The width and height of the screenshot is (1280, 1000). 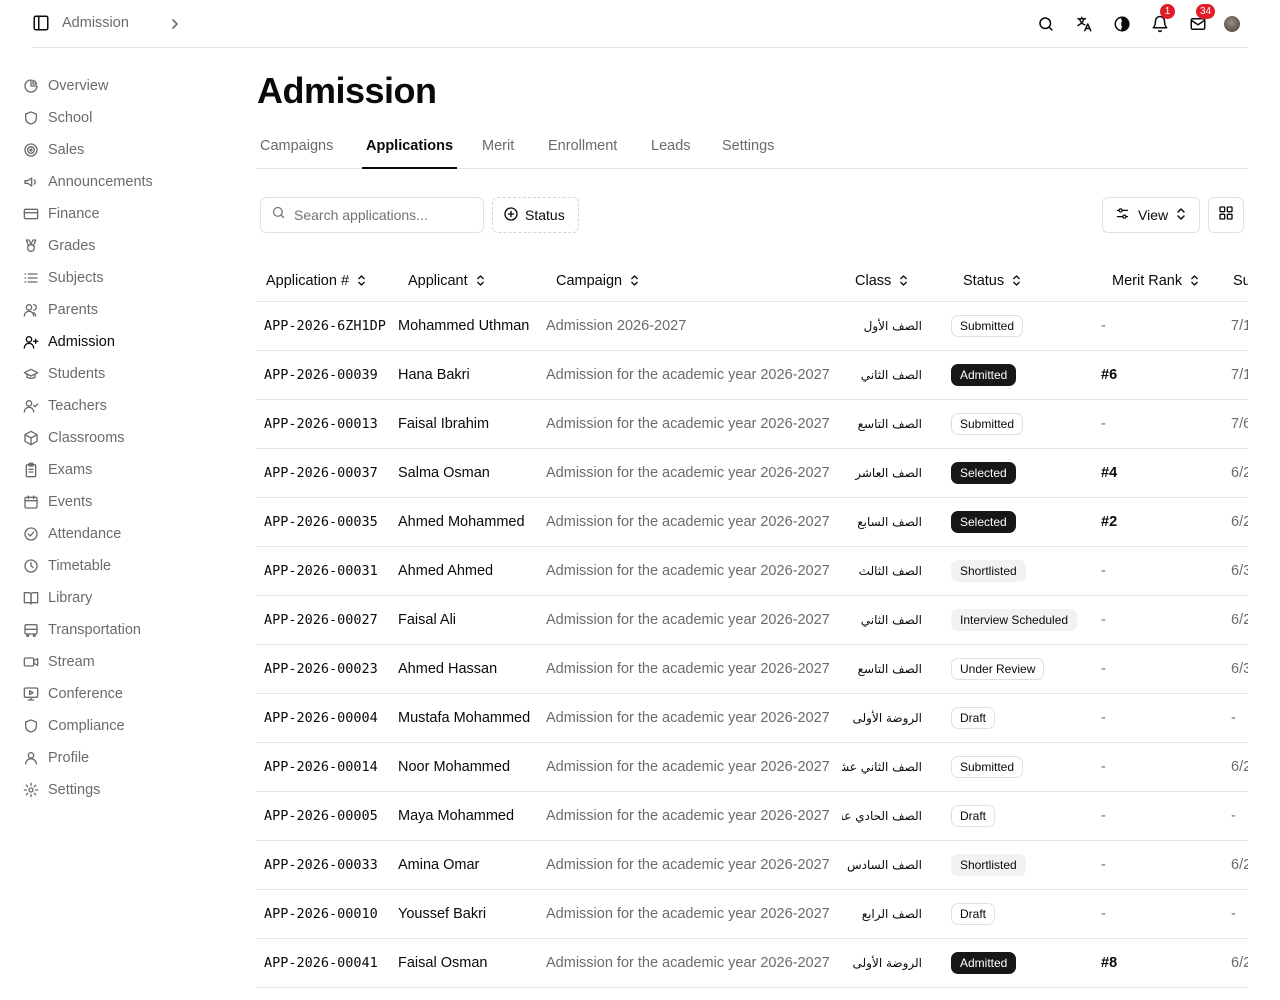 What do you see at coordinates (122, 758) in the screenshot?
I see `sidebar-item-profile: Profile` at bounding box center [122, 758].